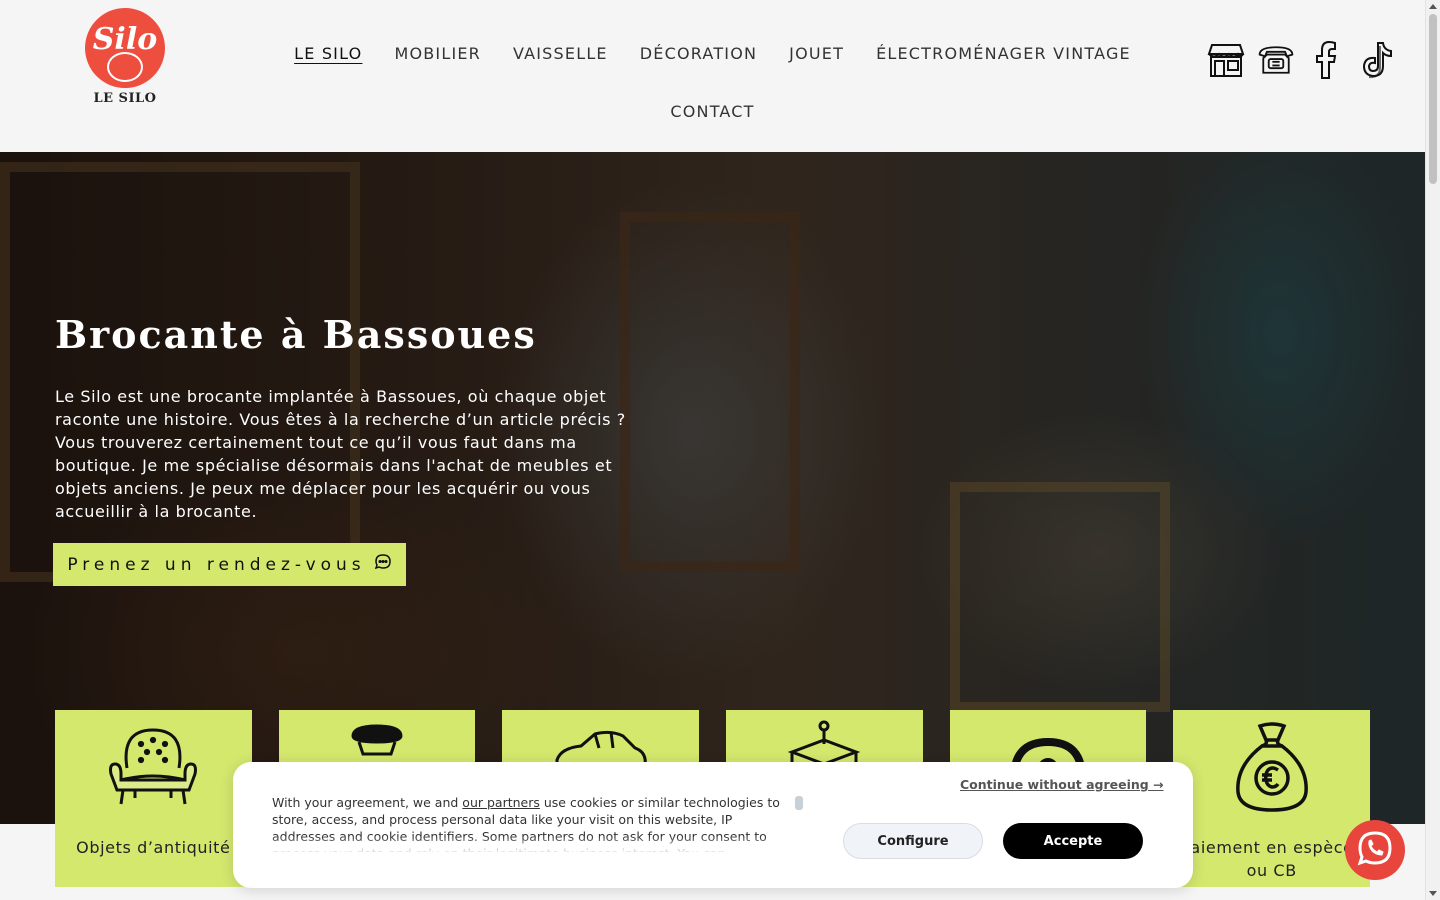  I want to click on partners-link: our partners, so click(501, 802).